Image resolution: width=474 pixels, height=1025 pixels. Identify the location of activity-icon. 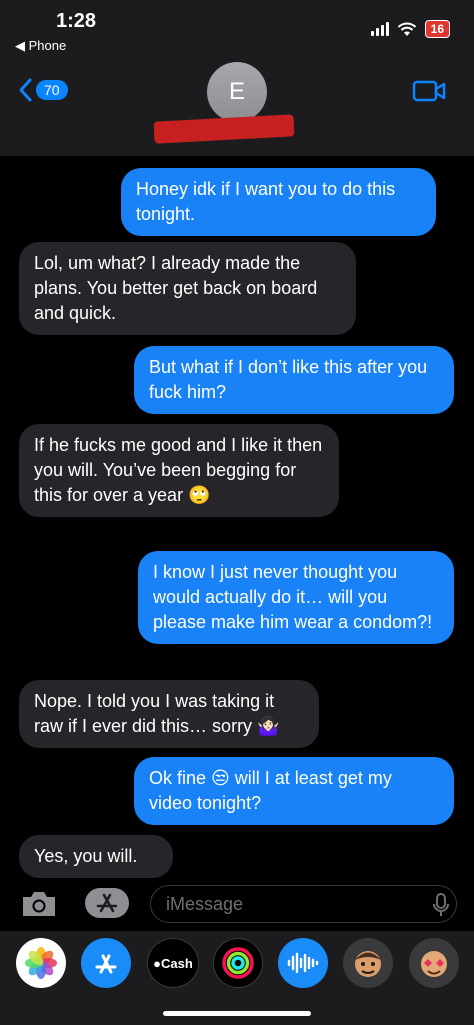
(238, 963).